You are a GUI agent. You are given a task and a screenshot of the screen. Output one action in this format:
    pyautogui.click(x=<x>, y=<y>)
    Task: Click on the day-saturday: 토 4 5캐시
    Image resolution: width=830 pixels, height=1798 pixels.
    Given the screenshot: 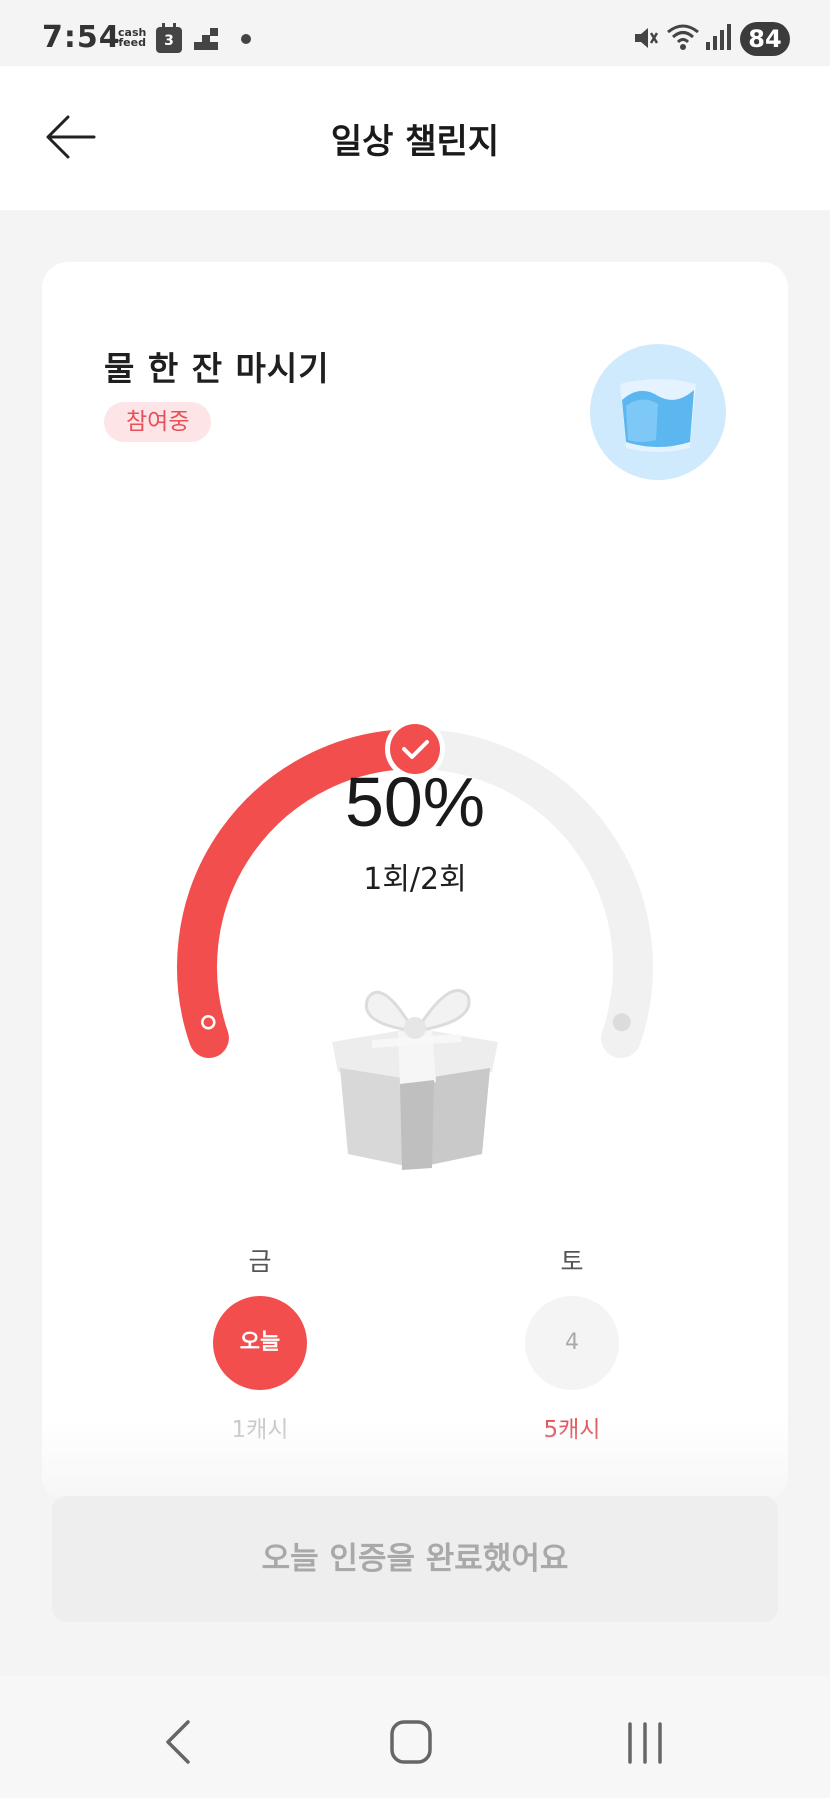 What is the action you would take?
    pyautogui.click(x=572, y=1343)
    